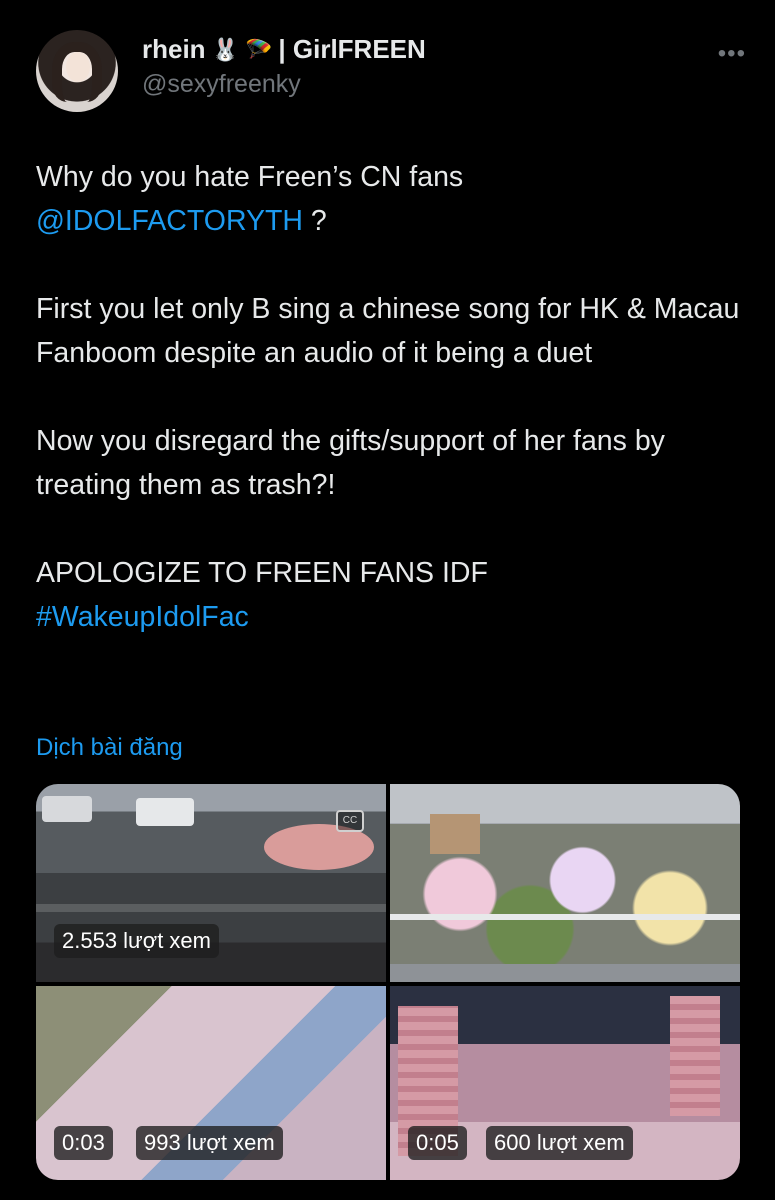  Describe the element at coordinates (225, 49) in the screenshot. I see `rabbit-emoji-icon: 🐰` at that location.